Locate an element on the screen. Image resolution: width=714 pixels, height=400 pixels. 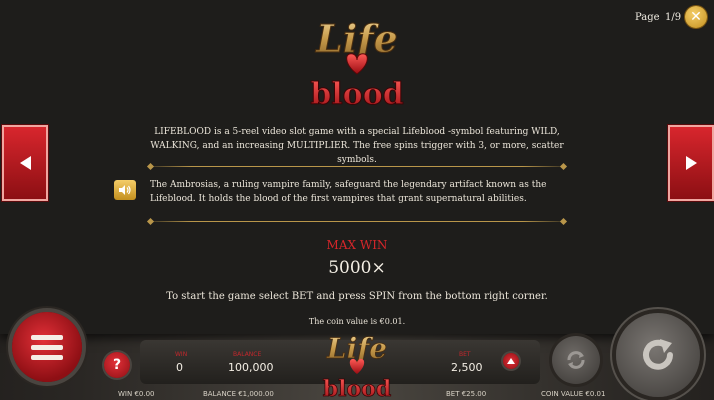
hud-logo-life-text: Life is located at coordinates (356, 348).